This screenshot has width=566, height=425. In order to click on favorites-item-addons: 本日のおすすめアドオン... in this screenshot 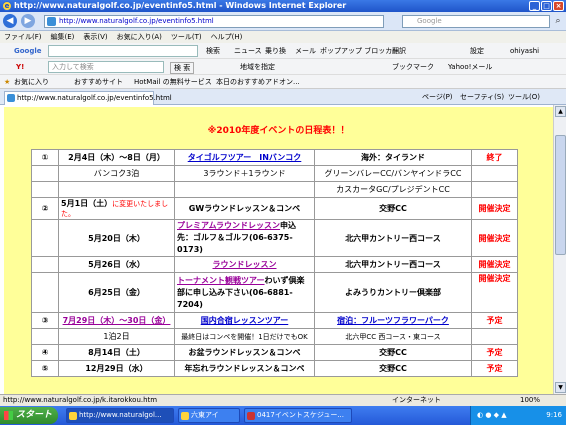, I will do `click(258, 82)`.